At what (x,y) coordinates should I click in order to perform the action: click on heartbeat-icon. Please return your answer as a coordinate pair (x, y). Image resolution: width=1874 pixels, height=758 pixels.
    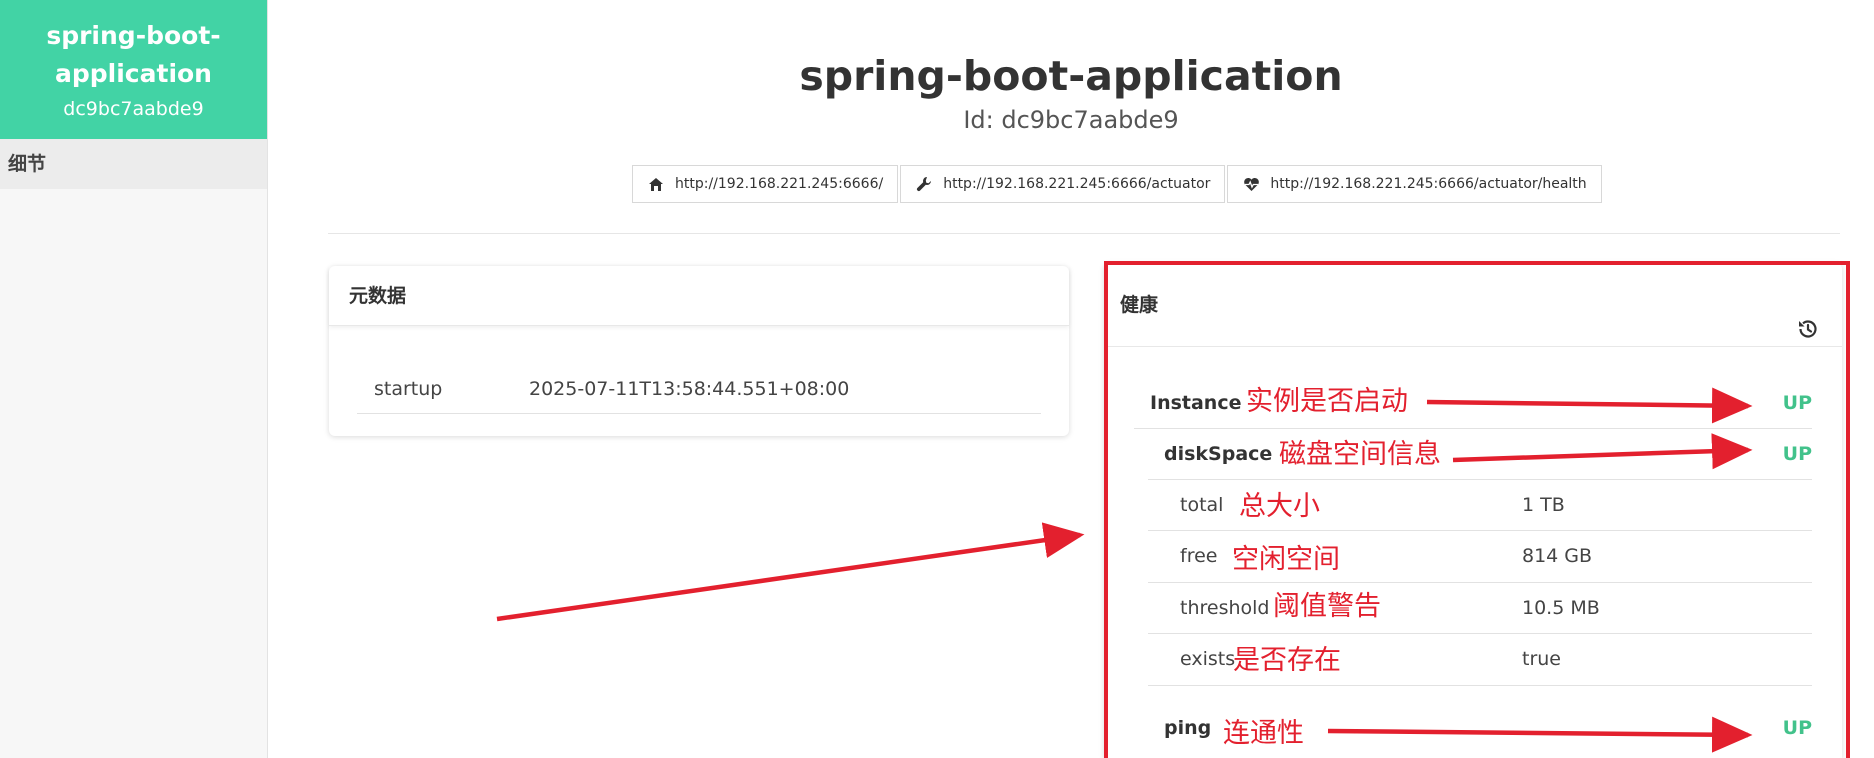
    Looking at the image, I should click on (1251, 184).